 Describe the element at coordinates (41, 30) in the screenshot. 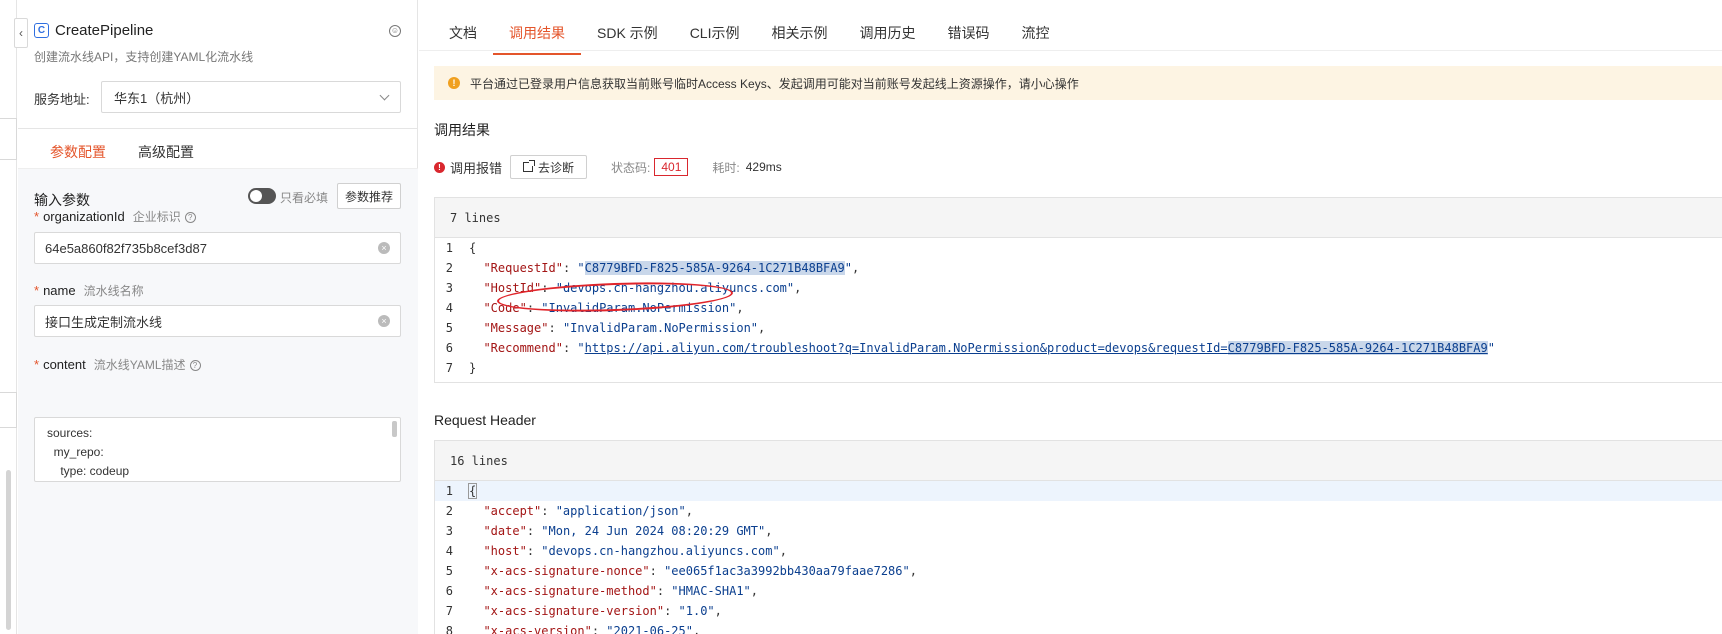

I see `api-c-icon: C` at that location.